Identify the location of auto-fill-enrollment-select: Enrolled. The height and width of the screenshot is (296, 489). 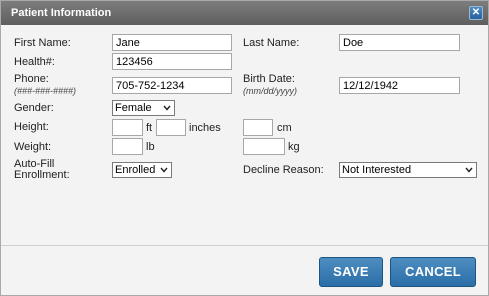
(142, 170).